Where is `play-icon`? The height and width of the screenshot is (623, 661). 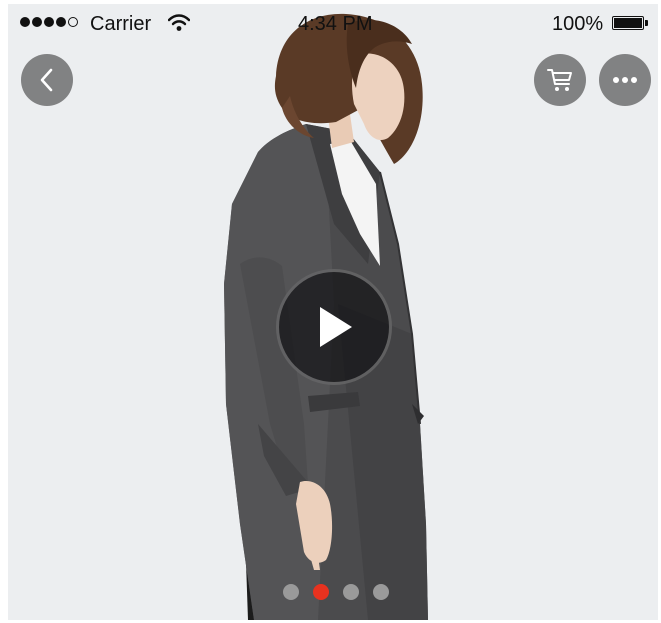
play-icon is located at coordinates (336, 327).